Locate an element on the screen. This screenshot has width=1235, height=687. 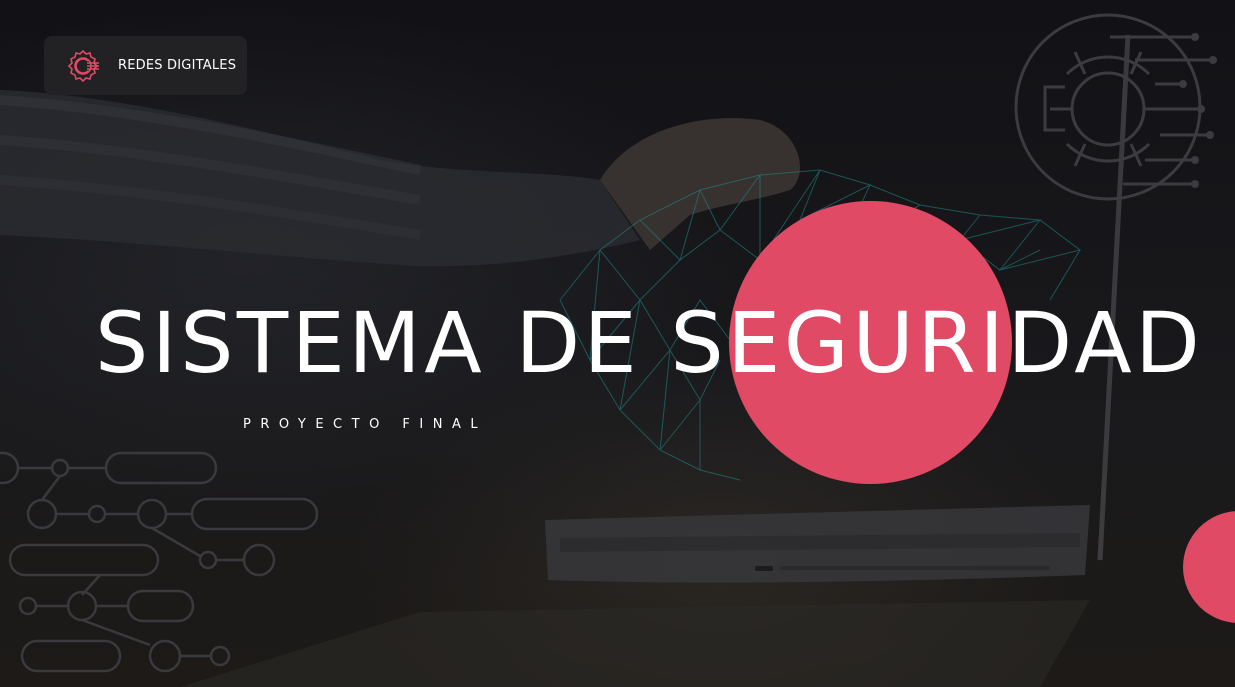
brand-name: REDES DIGITALES is located at coordinates (177, 65).